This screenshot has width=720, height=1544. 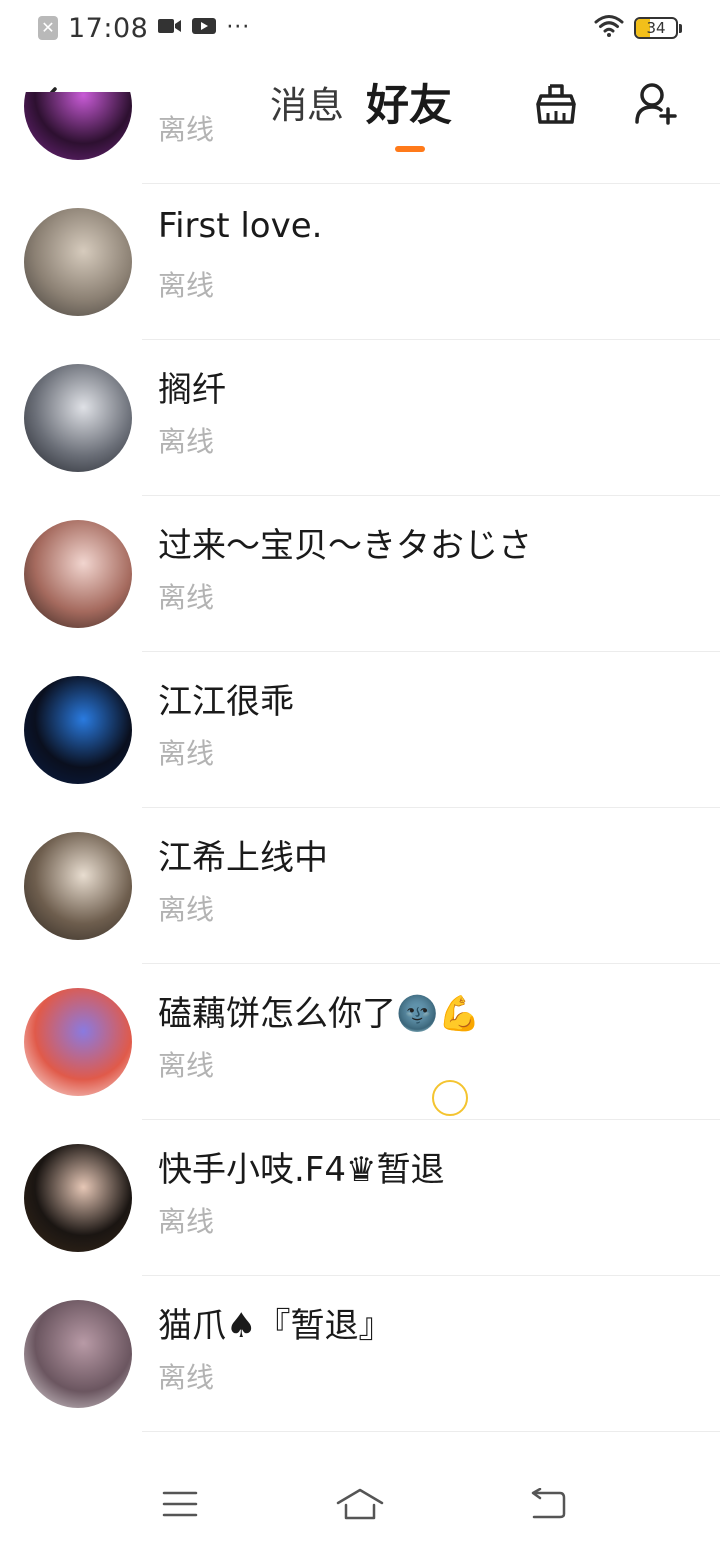 What do you see at coordinates (360, 1354) in the screenshot?
I see `friend-list-item: 猫爪♠『暂退』离线` at bounding box center [360, 1354].